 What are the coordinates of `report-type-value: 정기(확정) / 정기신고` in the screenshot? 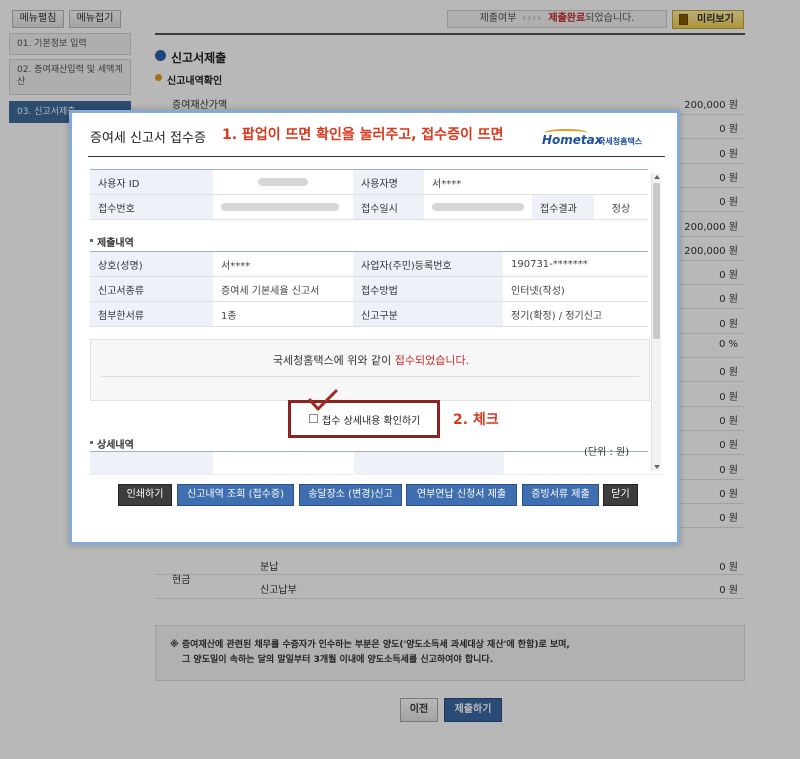 It's located at (575, 314).